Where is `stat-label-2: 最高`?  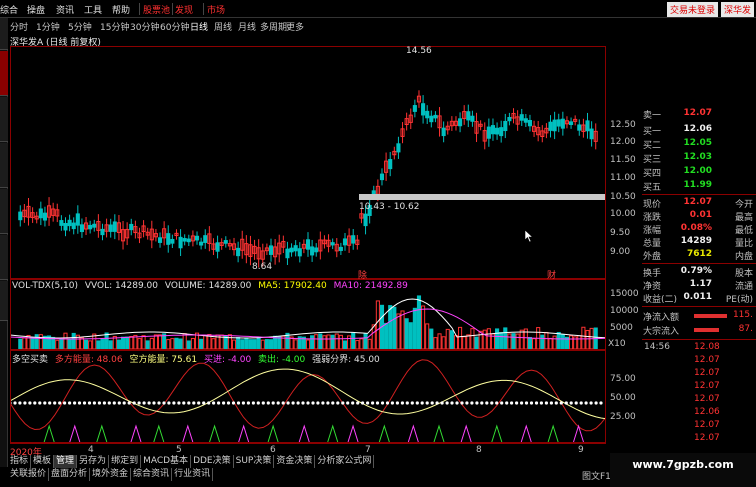 stat-label-2: 最高 is located at coordinates (743, 218).